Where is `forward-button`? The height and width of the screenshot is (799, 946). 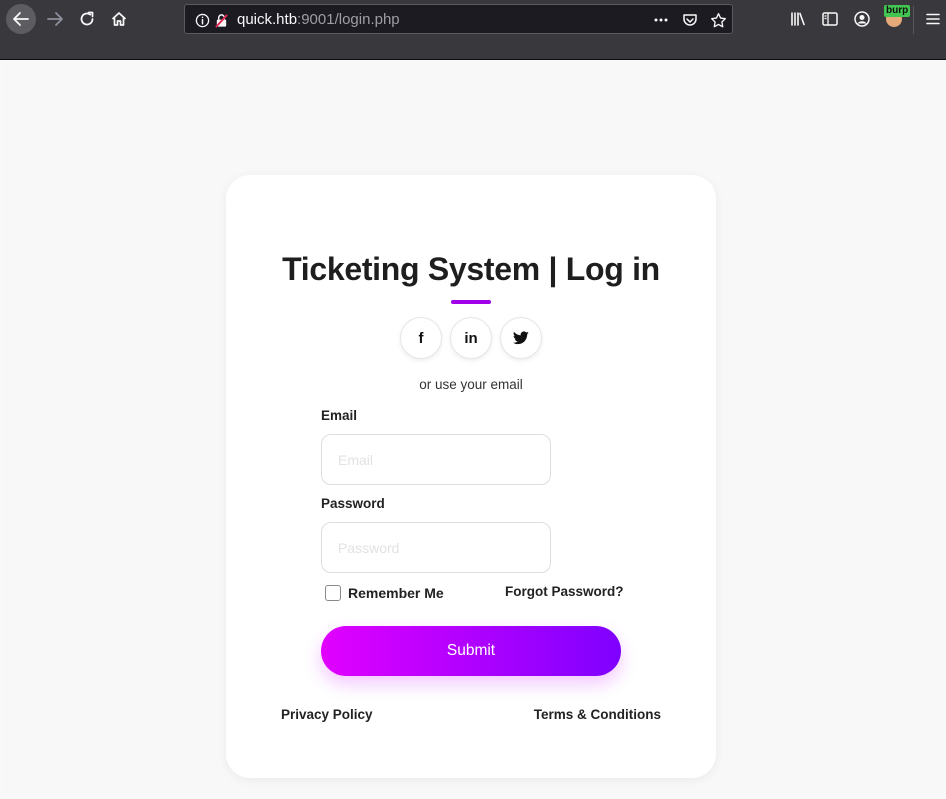 forward-button is located at coordinates (55, 19).